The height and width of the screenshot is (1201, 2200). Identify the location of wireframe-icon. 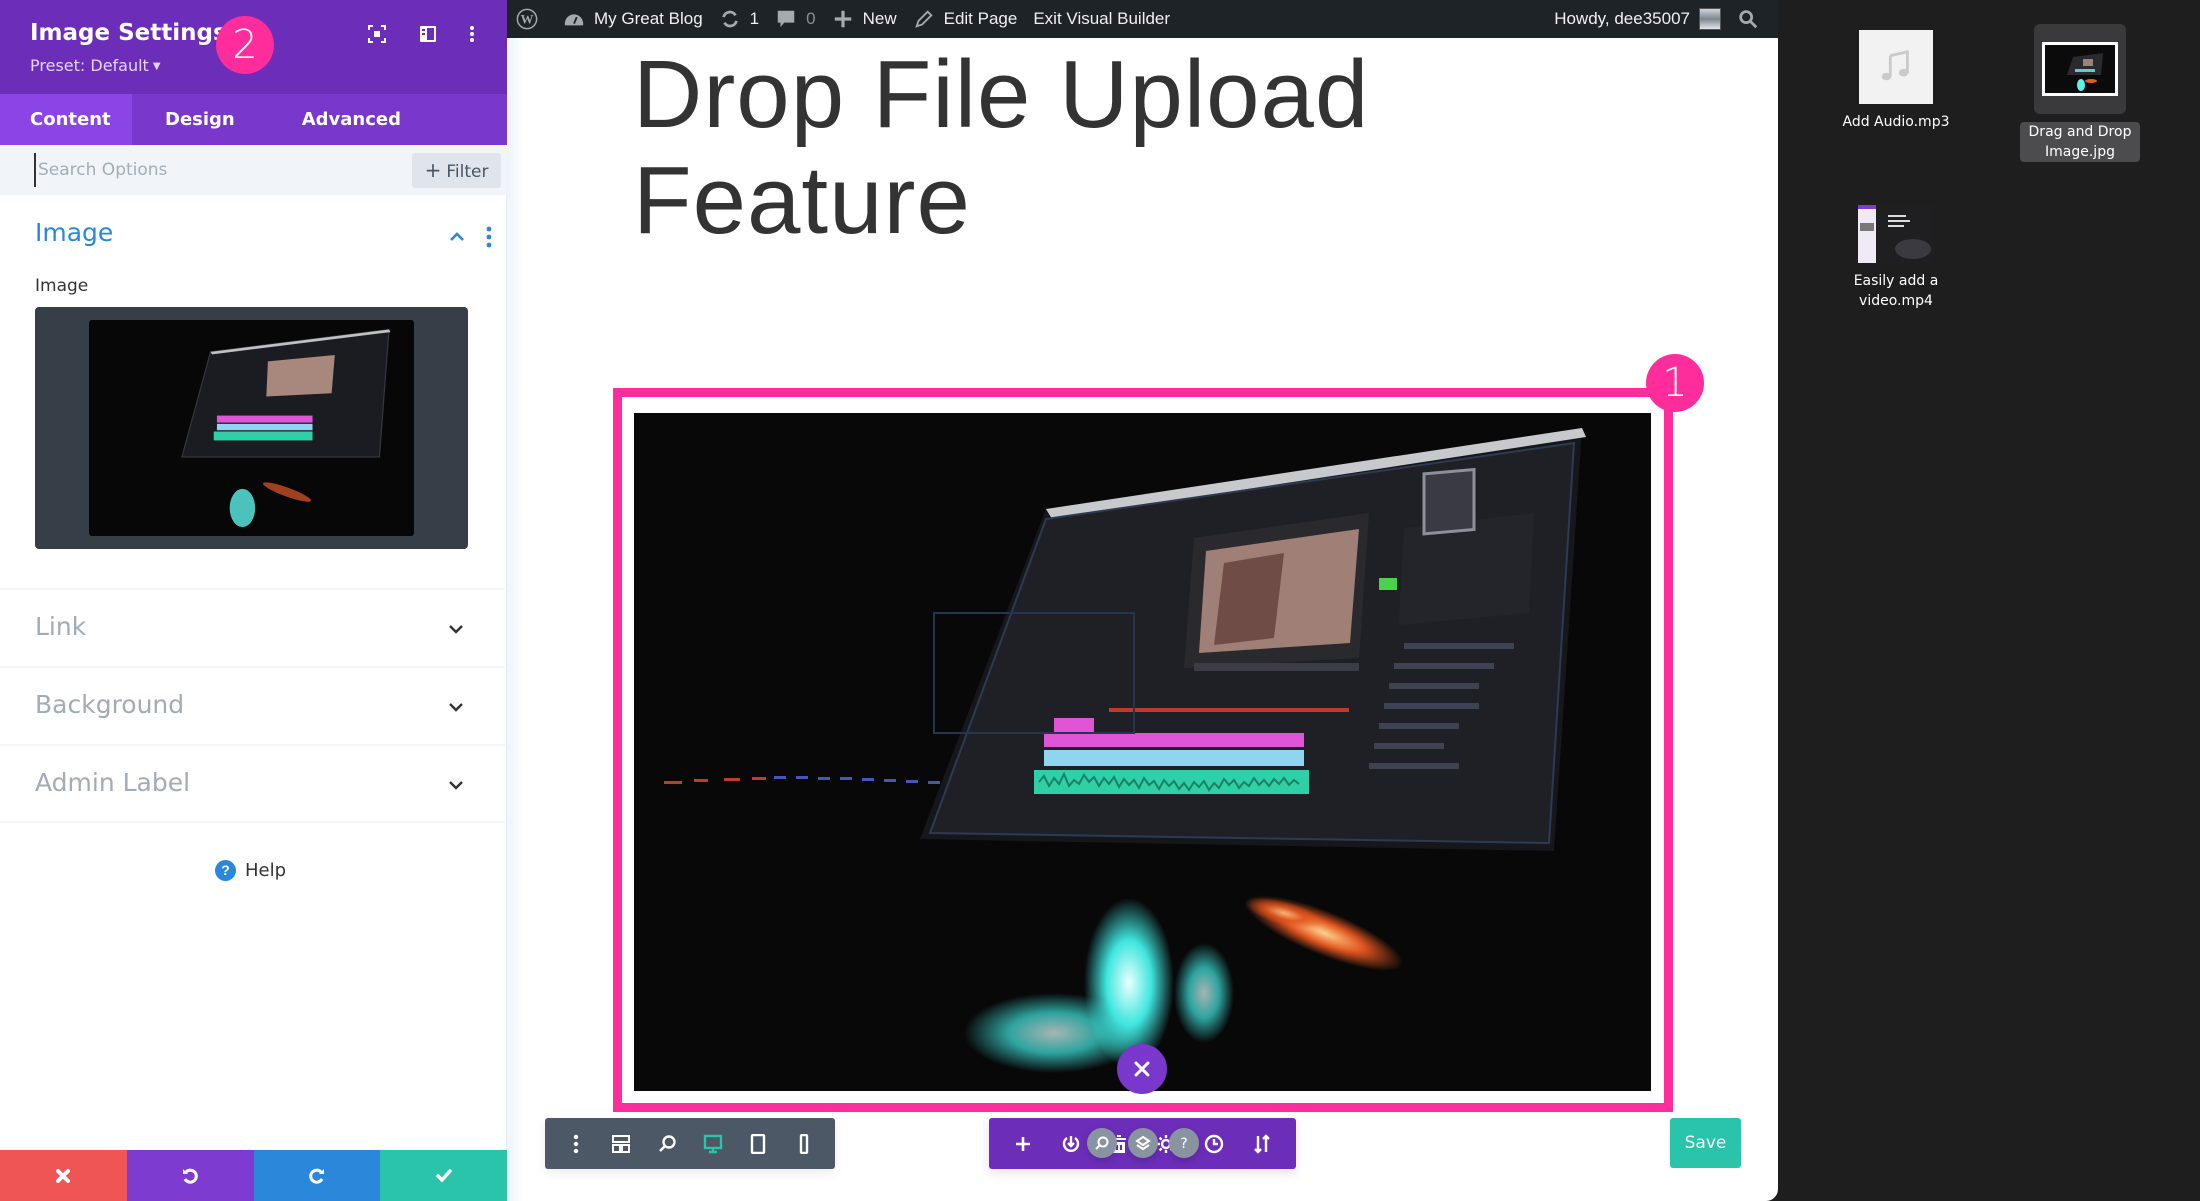
(621, 1143).